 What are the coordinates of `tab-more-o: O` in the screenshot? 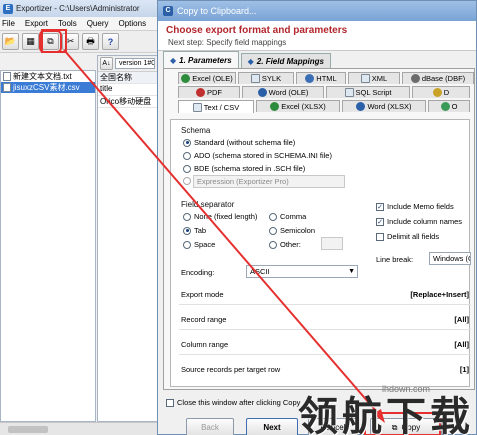 It's located at (449, 106).